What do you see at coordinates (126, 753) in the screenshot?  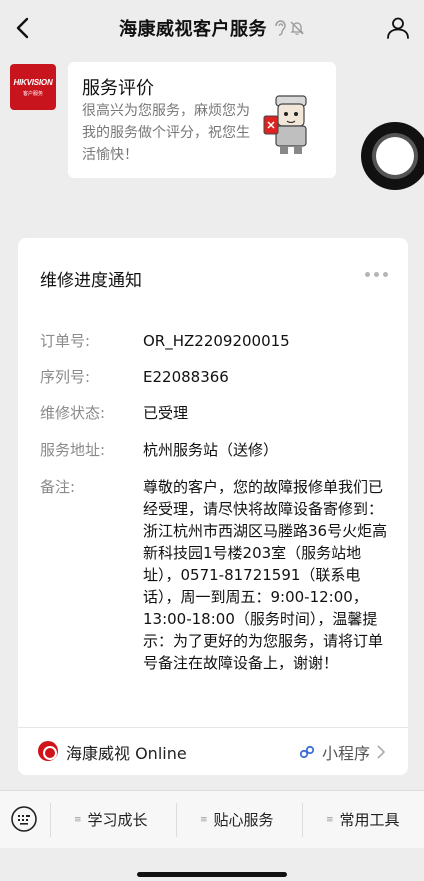 I see `mini-program-name: 海康威视 Online` at bounding box center [126, 753].